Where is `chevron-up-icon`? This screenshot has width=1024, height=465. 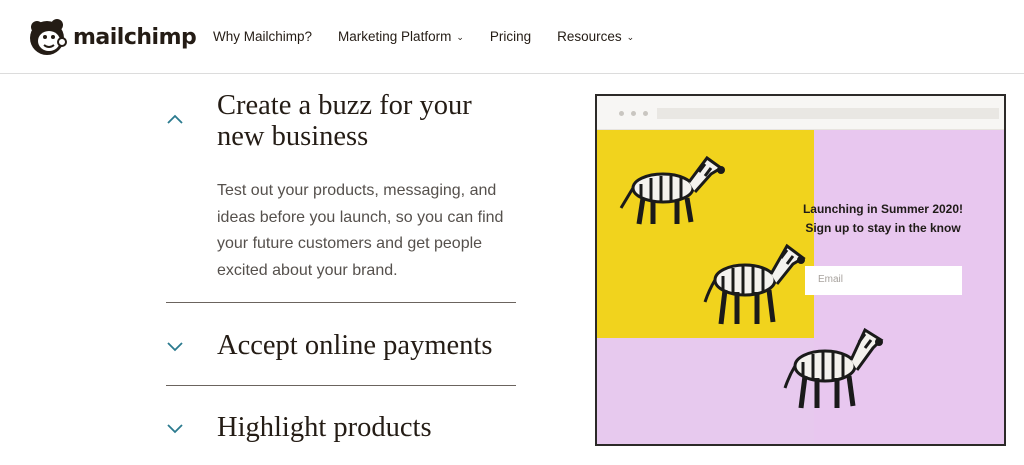
chevron-up-icon is located at coordinates (175, 119).